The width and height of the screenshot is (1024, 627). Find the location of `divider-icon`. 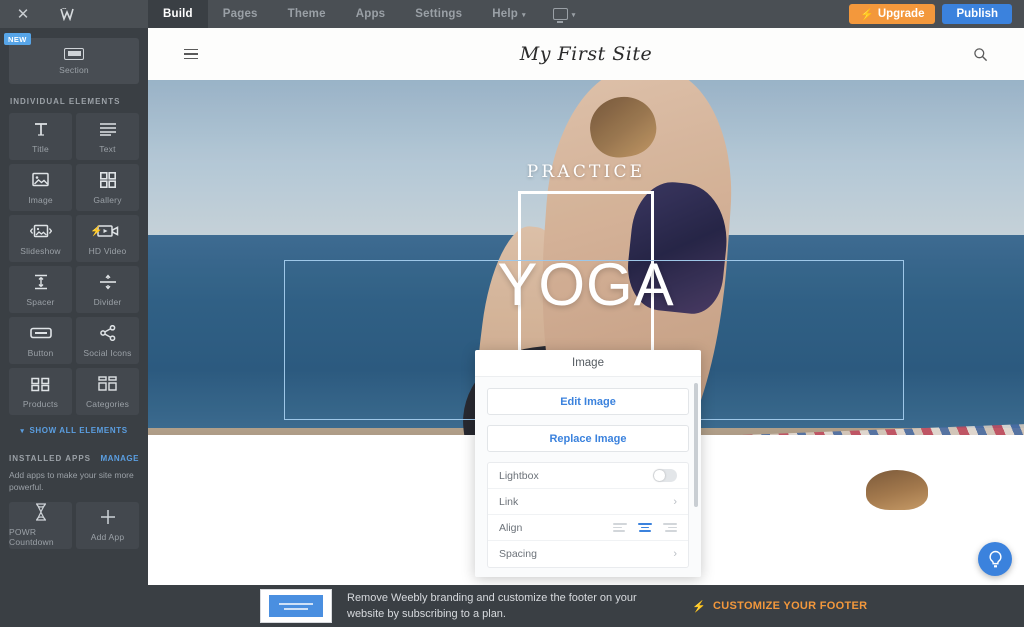

divider-icon is located at coordinates (108, 282).